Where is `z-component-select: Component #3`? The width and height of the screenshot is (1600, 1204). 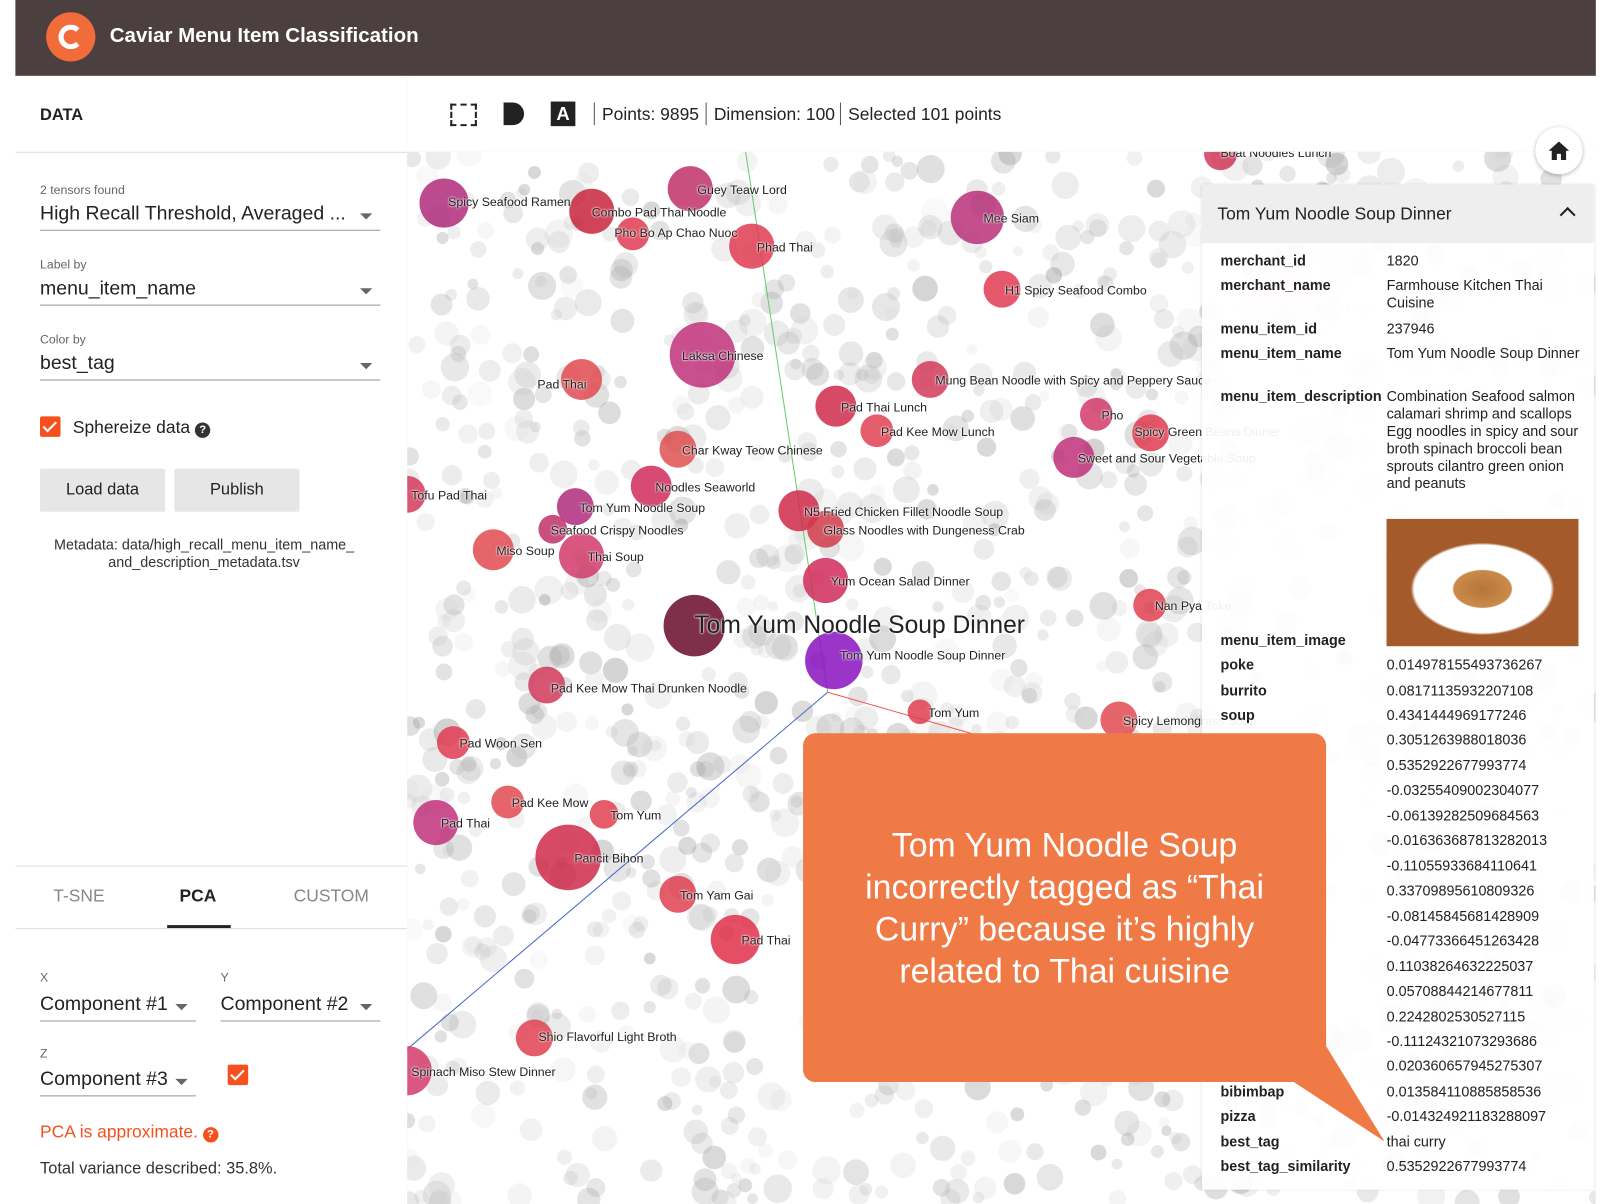
z-component-select: Component #3 is located at coordinates (117, 1083).